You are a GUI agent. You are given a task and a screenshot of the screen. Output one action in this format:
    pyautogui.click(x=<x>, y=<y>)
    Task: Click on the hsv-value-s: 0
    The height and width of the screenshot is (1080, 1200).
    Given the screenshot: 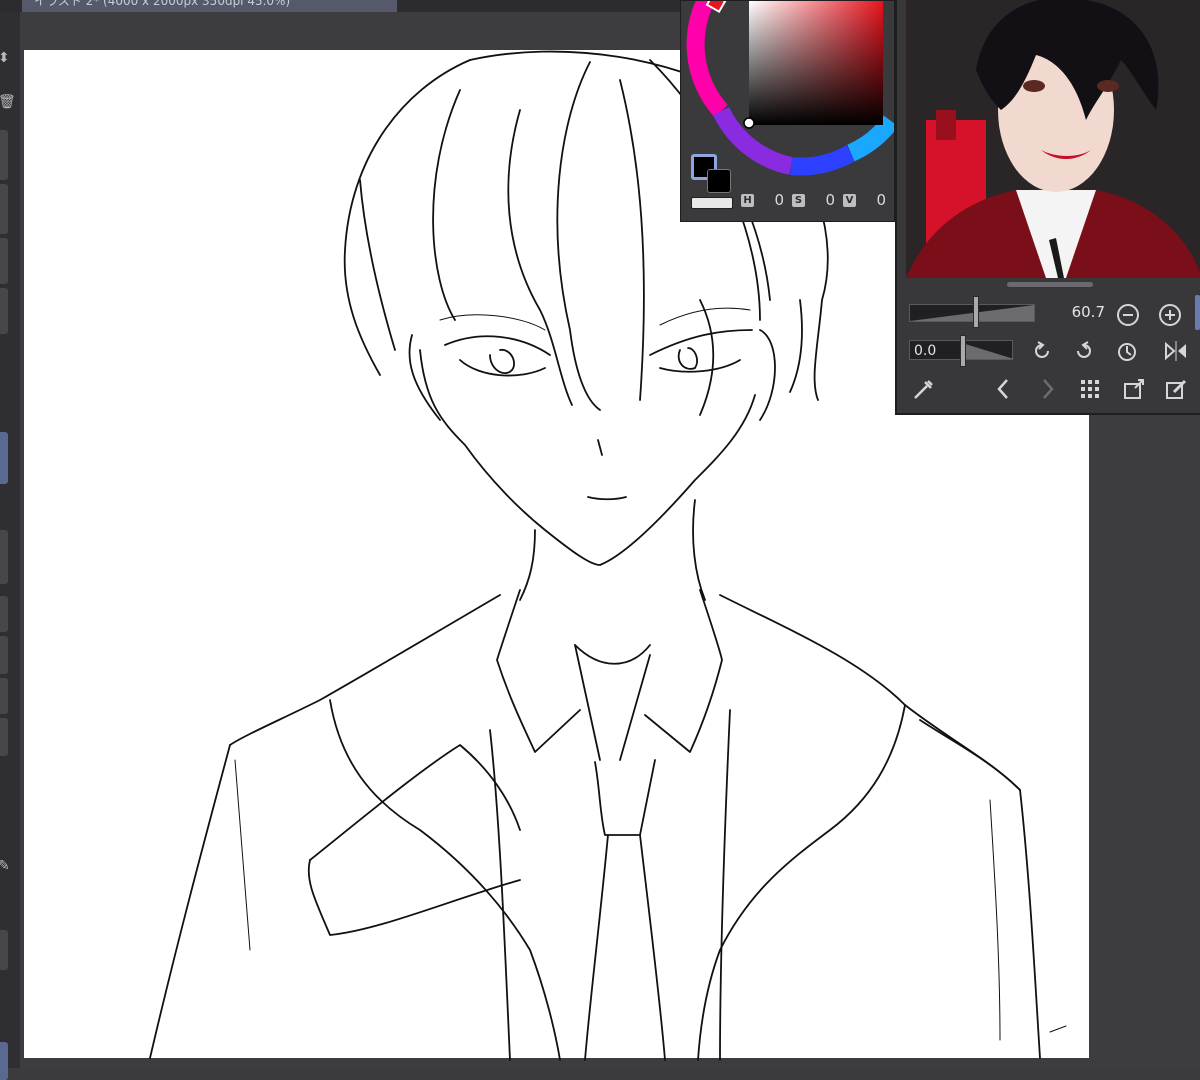 What is the action you would take?
    pyautogui.click(x=830, y=200)
    